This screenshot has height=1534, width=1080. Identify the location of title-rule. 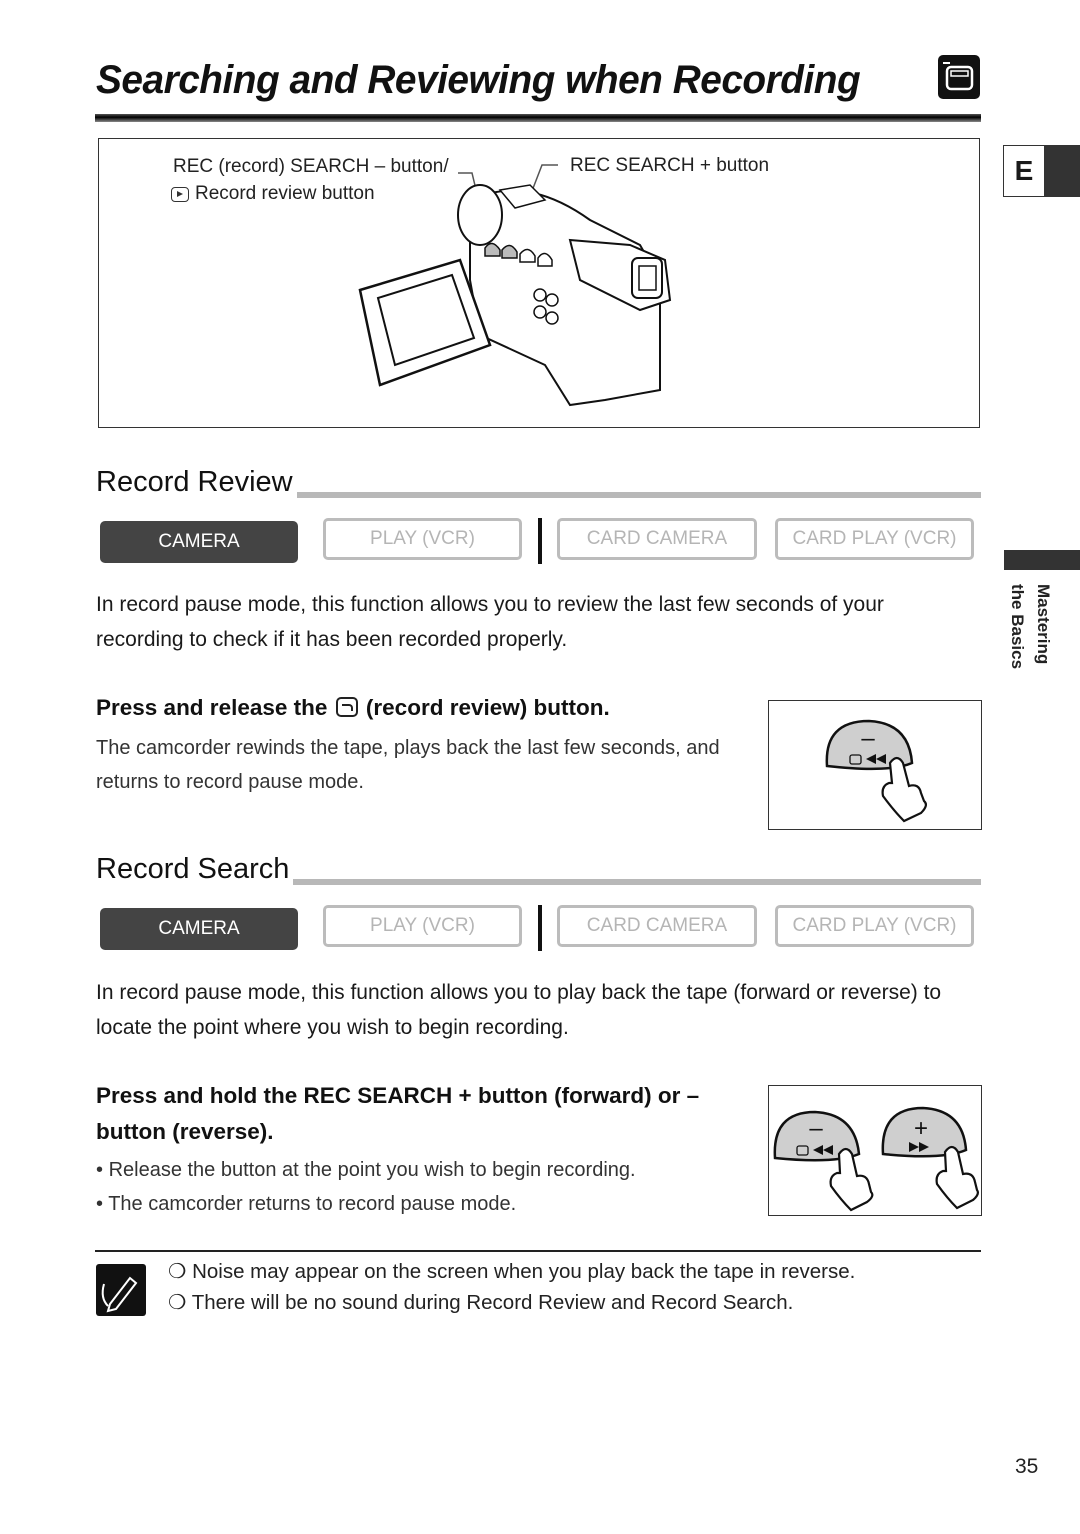
(538, 118).